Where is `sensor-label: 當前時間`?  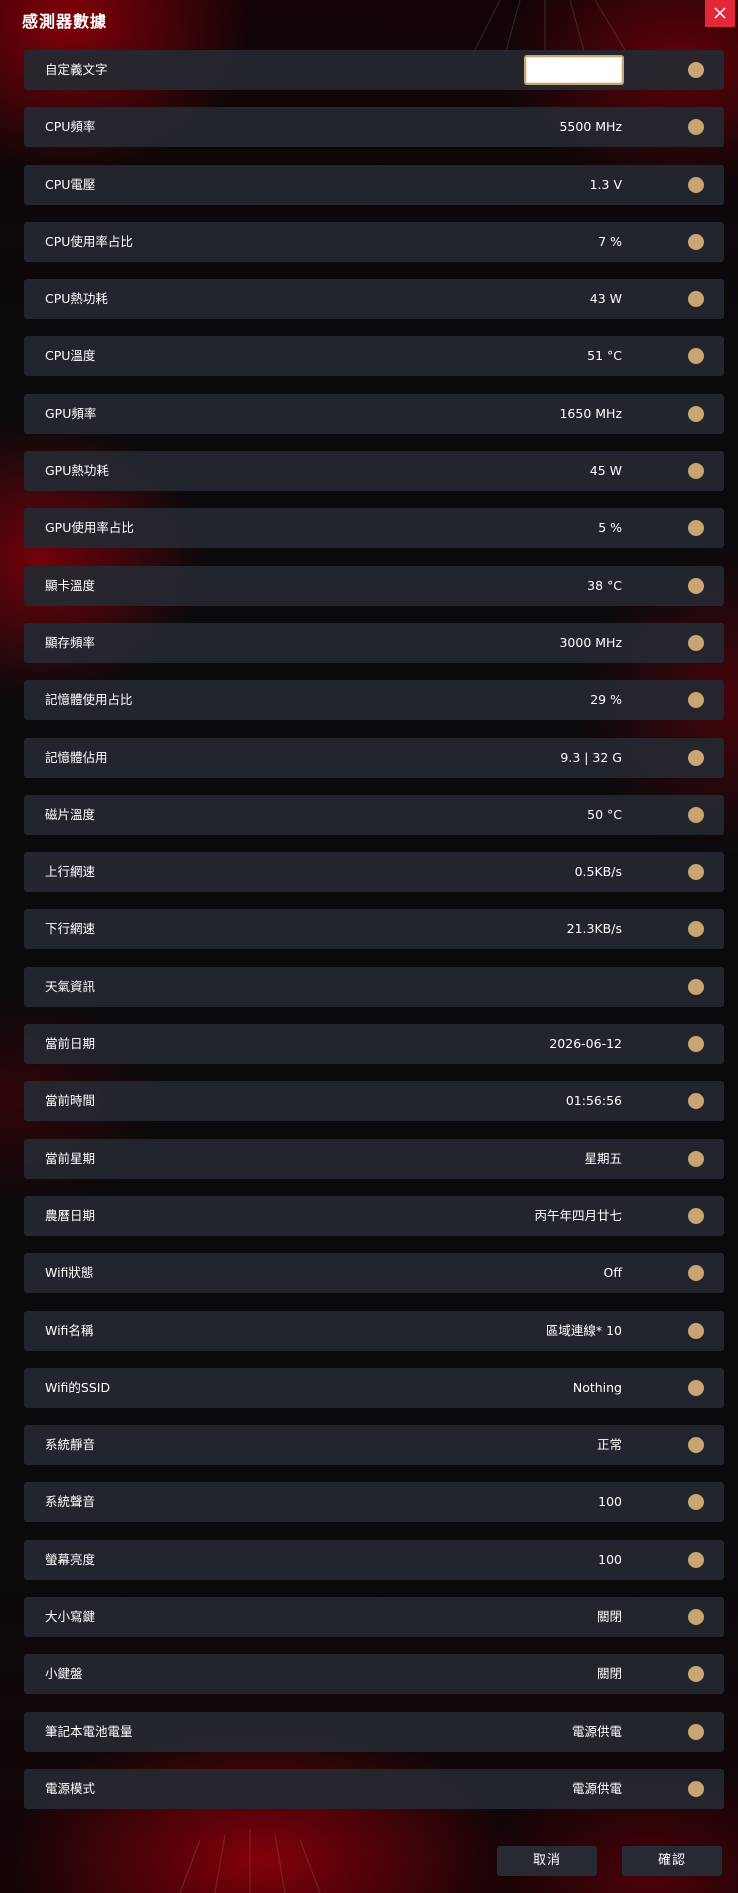
sensor-label: 當前時間 is located at coordinates (70, 1101).